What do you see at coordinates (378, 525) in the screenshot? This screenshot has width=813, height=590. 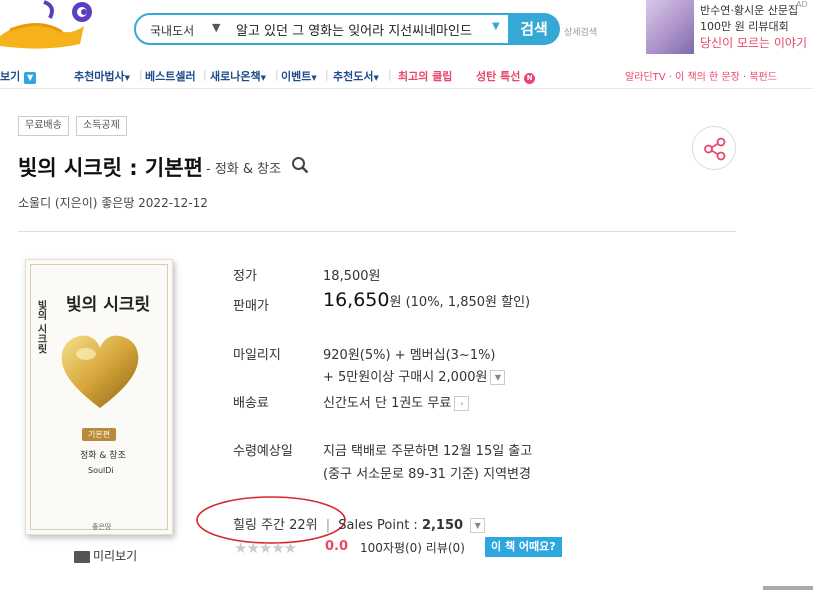 I see `sales-point-label: Sales Point :` at bounding box center [378, 525].